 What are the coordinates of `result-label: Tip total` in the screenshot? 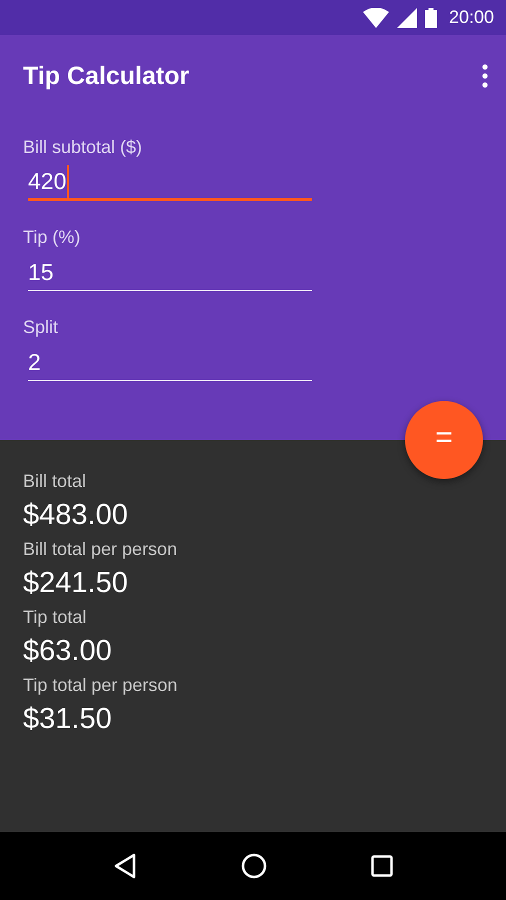 It's located at (55, 617).